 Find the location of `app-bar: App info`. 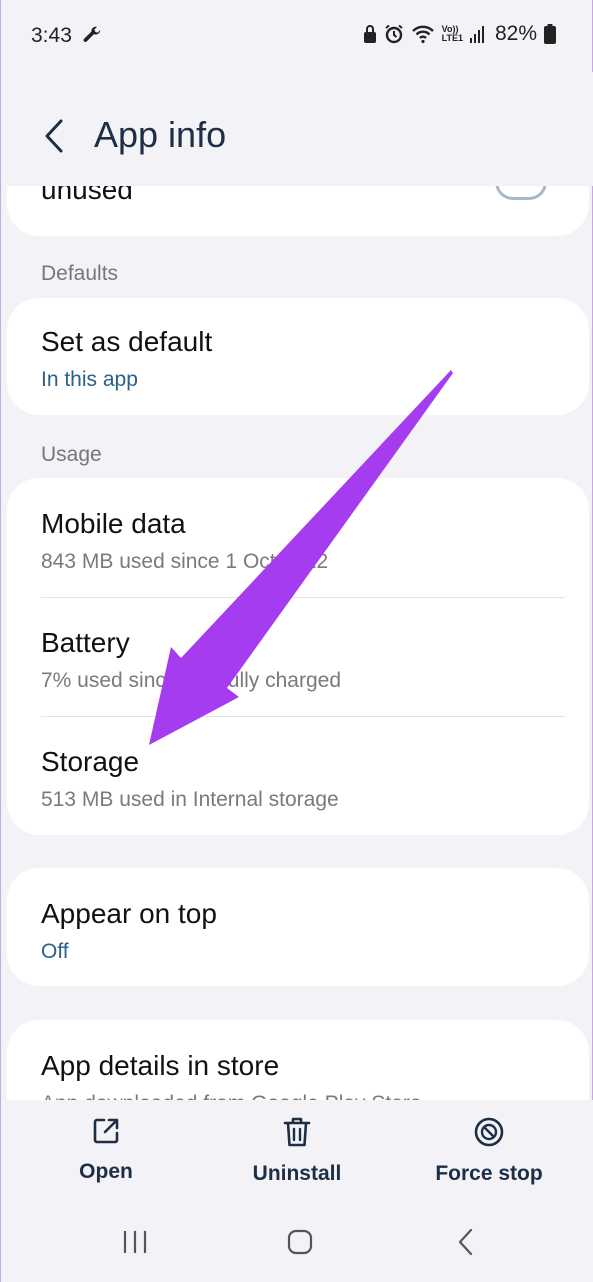

app-bar: App info is located at coordinates (297, 140).